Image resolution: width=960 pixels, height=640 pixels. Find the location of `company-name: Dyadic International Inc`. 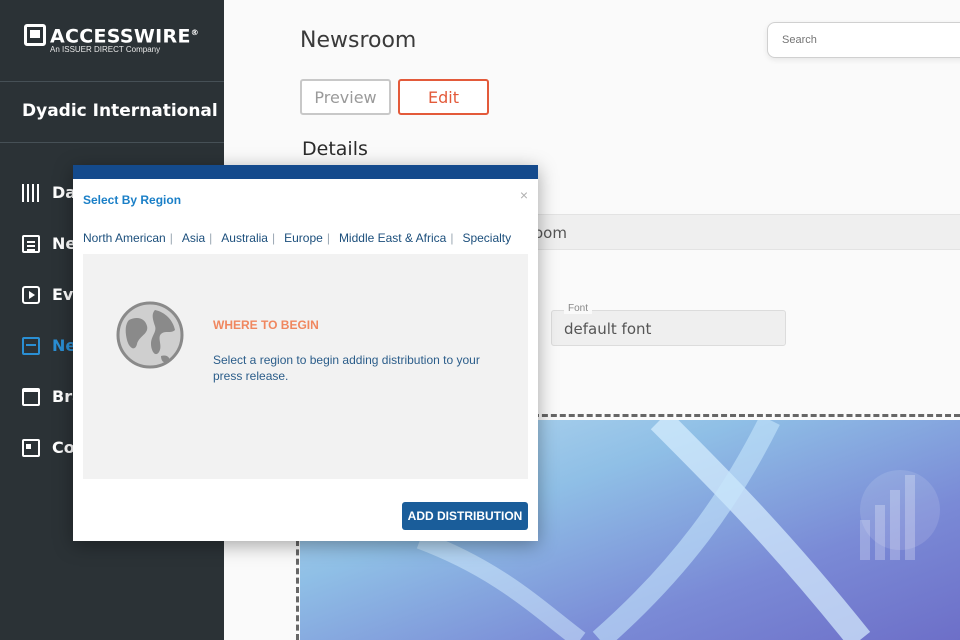

company-name: Dyadic International Inc is located at coordinates (137, 111).